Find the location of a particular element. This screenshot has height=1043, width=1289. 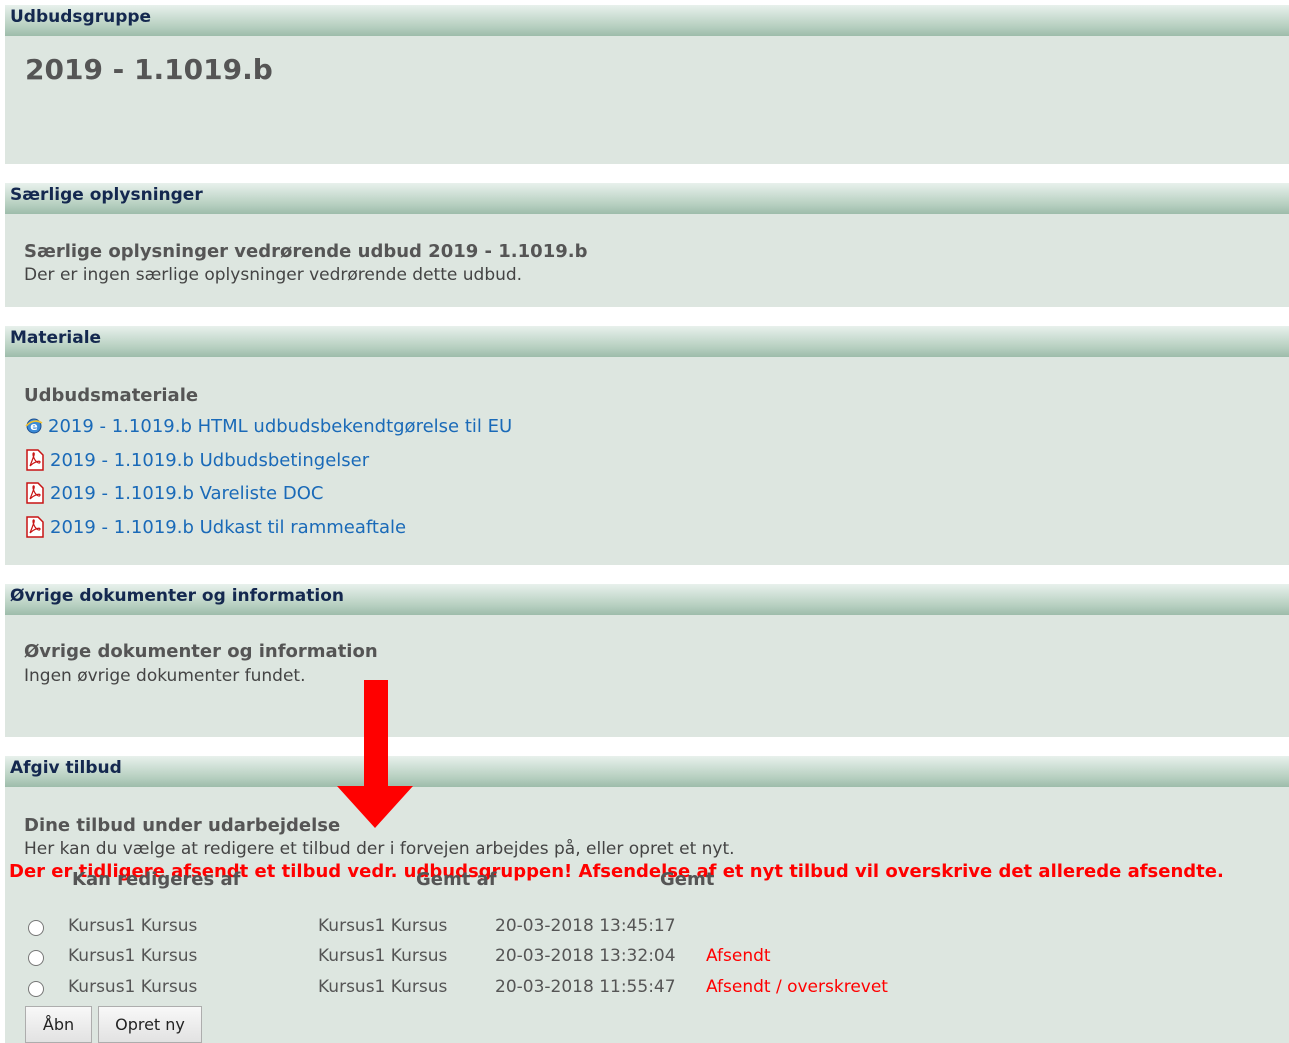

material-title: Udbudsmateriale is located at coordinates (111, 395).